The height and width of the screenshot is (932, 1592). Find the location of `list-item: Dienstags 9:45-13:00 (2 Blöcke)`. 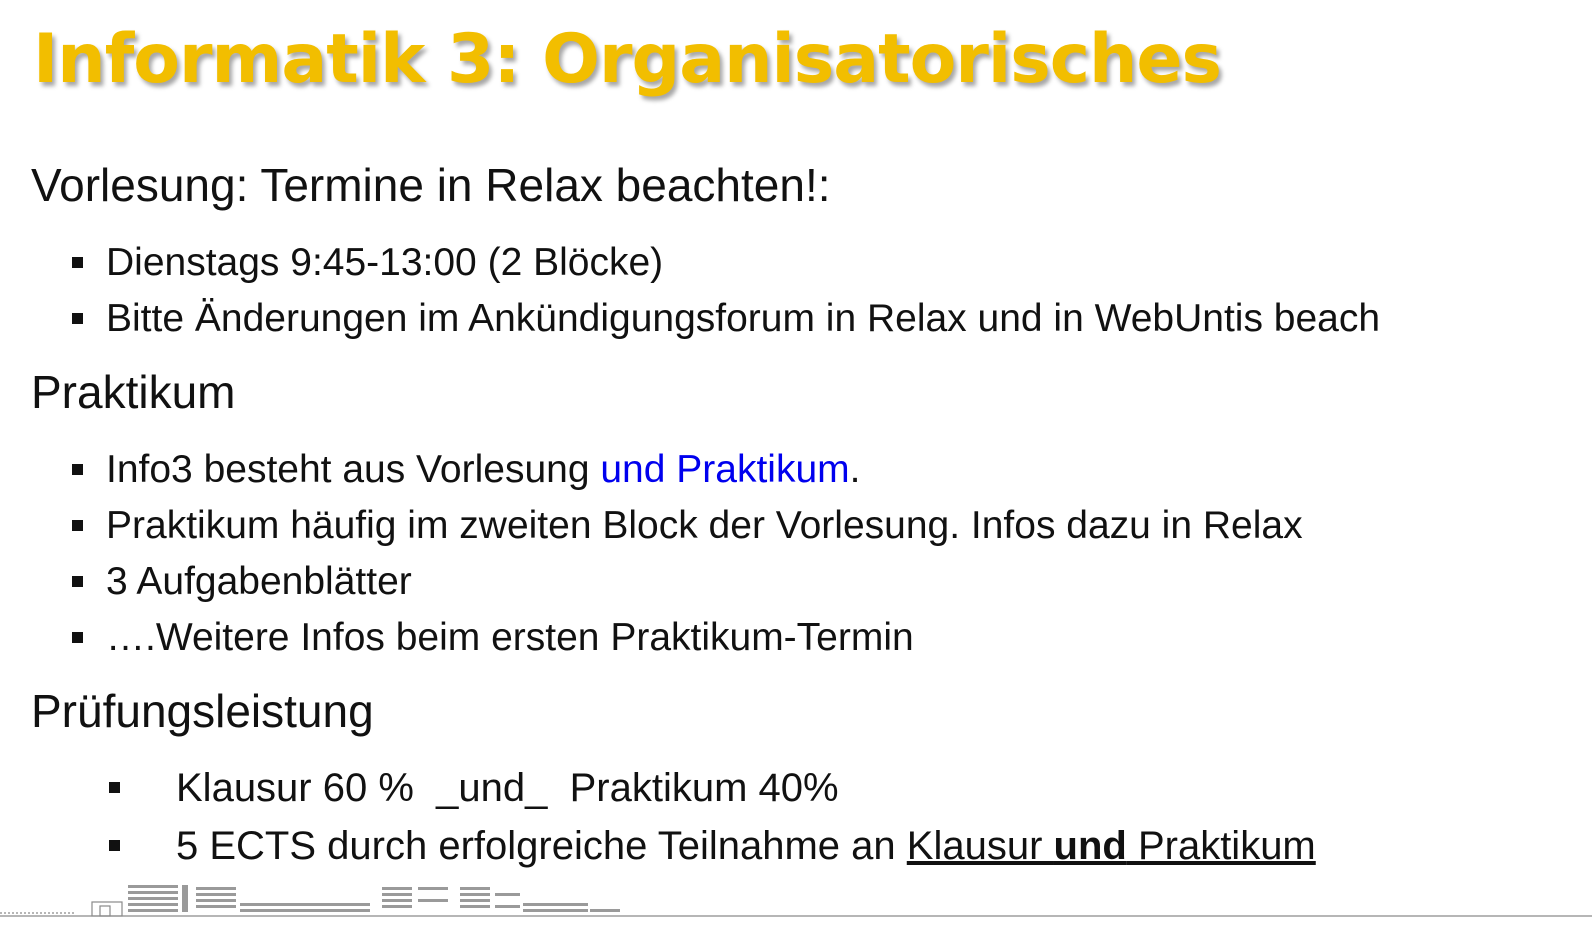

list-item: Dienstags 9:45-13:00 (2 Blöcke) is located at coordinates (690, 263).